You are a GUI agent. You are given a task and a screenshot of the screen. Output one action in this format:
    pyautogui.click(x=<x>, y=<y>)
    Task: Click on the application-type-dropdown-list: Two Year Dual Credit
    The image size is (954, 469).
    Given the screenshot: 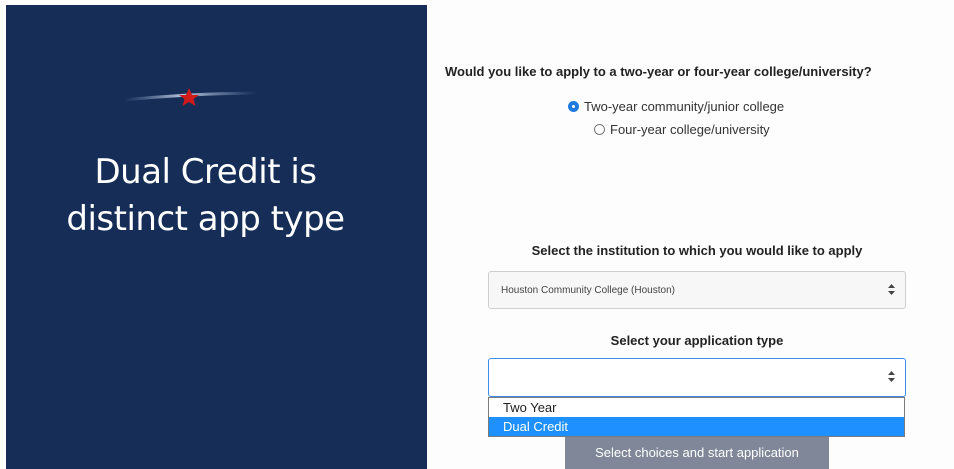 What is the action you would take?
    pyautogui.click(x=696, y=417)
    